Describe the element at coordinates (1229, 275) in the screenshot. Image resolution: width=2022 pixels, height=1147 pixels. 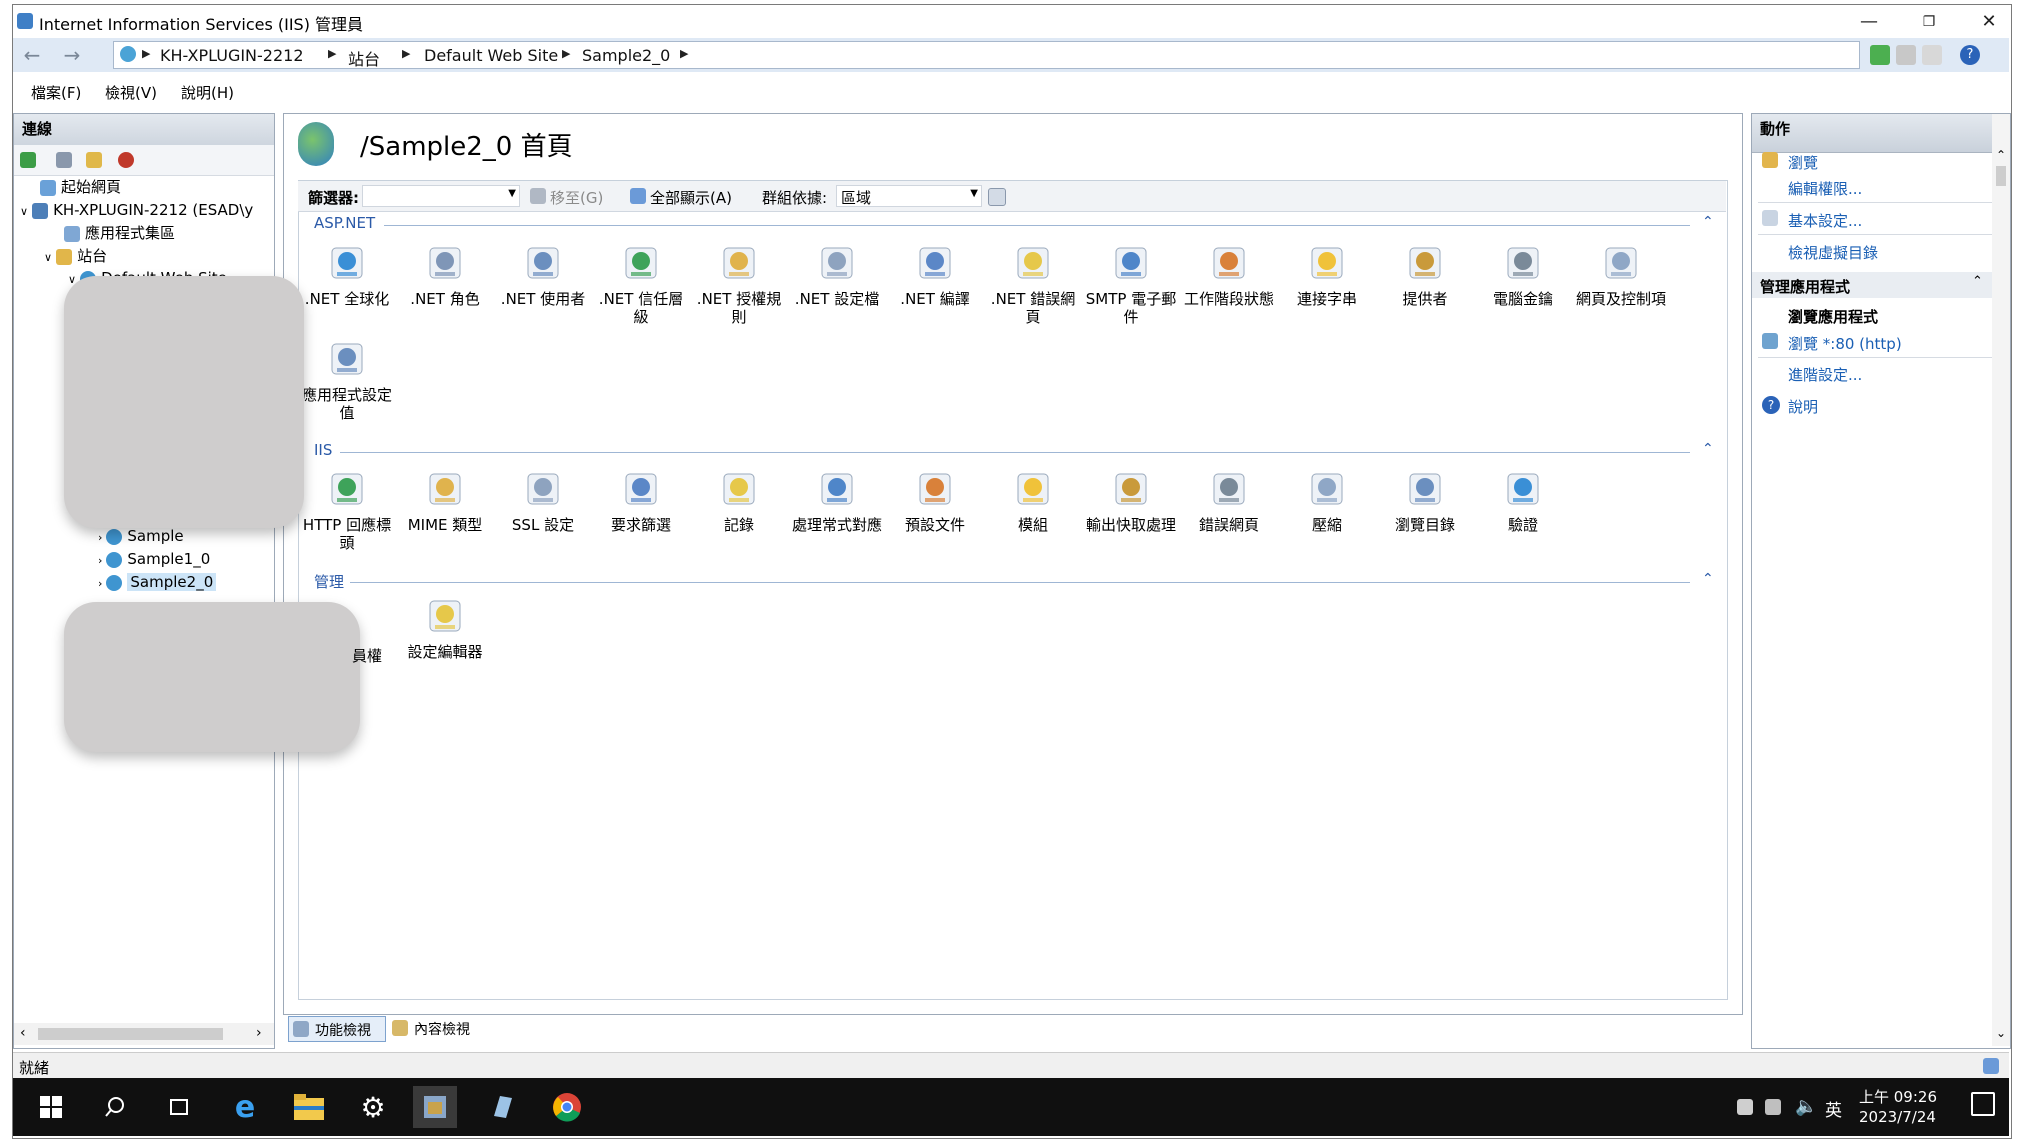
I see `feature-tile: 工作階段狀態` at that location.